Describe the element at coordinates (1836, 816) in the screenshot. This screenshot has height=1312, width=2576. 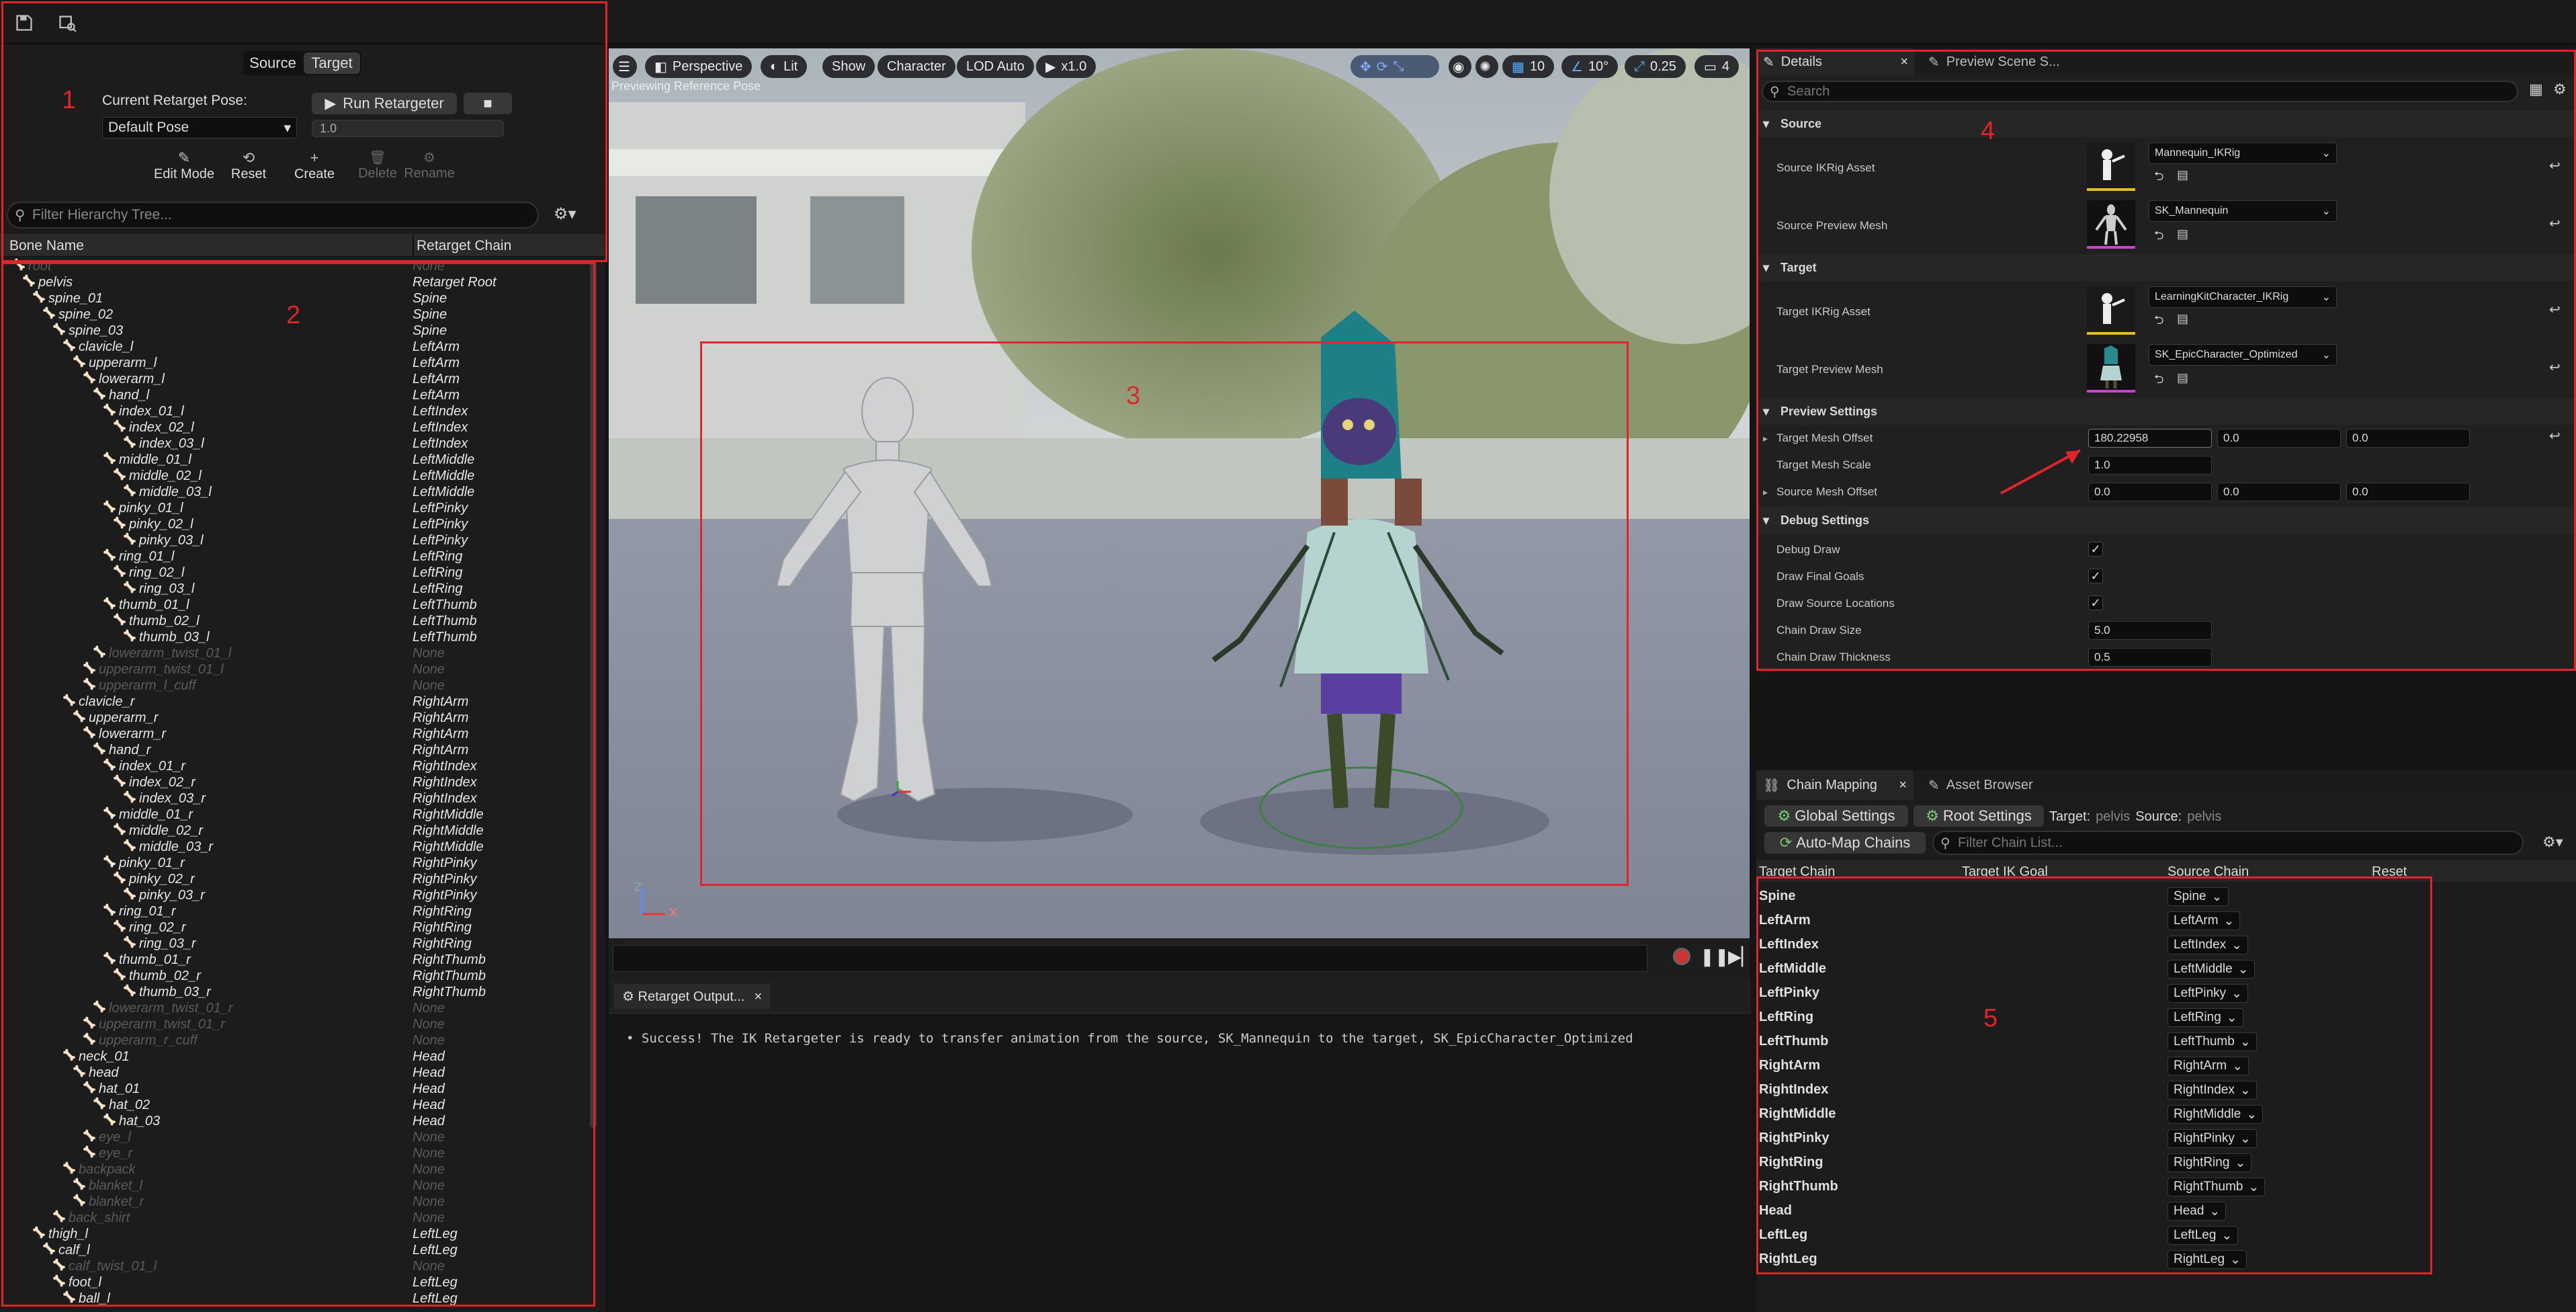
I see `global-settings-button: ⚙ Global Settings` at that location.